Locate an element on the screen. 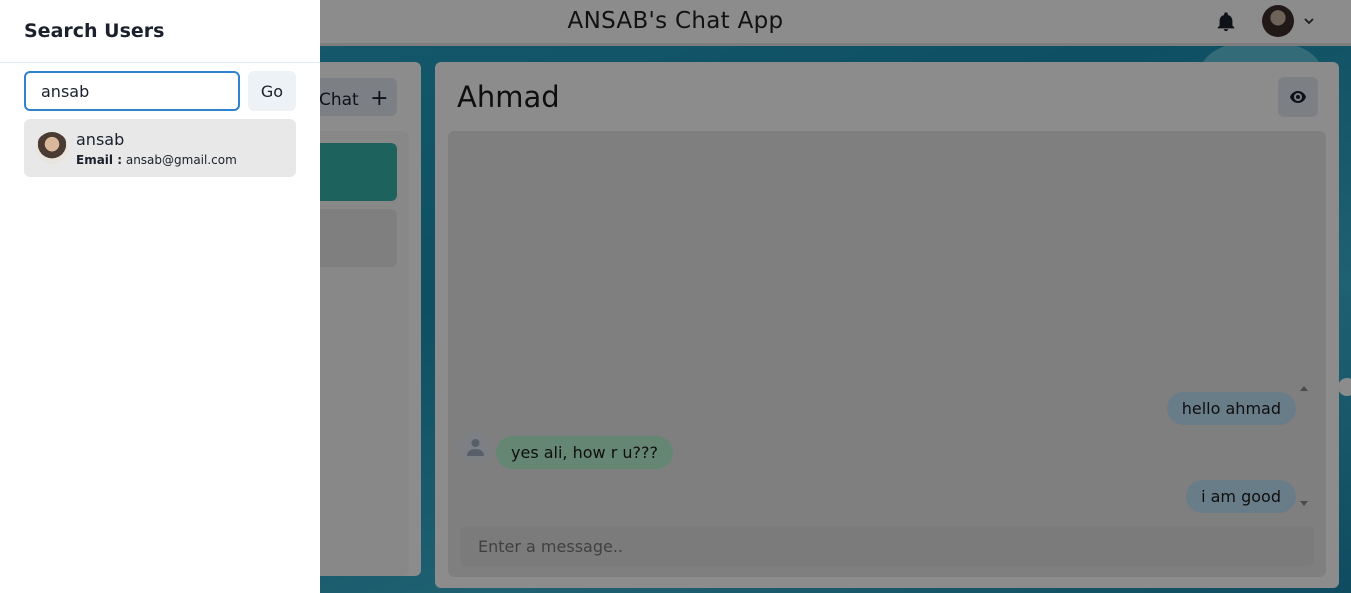  divider is located at coordinates (160, 62).